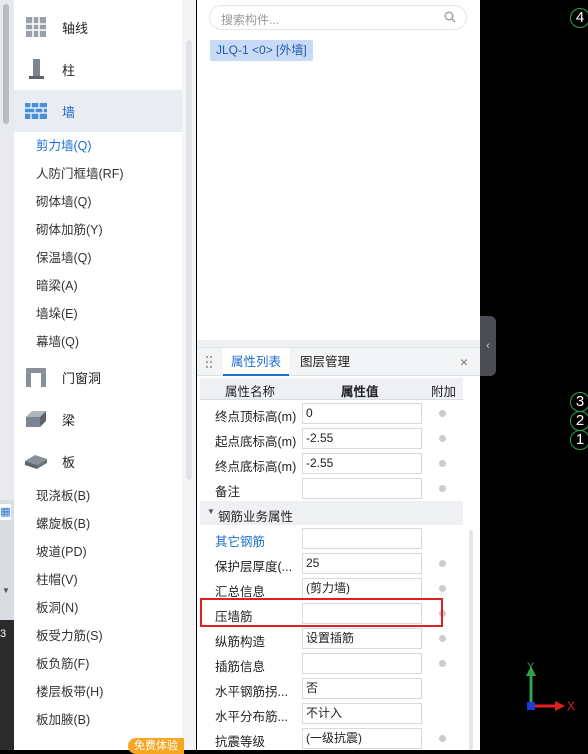  I want to click on tree-item-hidden-beam: 暗梁(A), so click(57, 286).